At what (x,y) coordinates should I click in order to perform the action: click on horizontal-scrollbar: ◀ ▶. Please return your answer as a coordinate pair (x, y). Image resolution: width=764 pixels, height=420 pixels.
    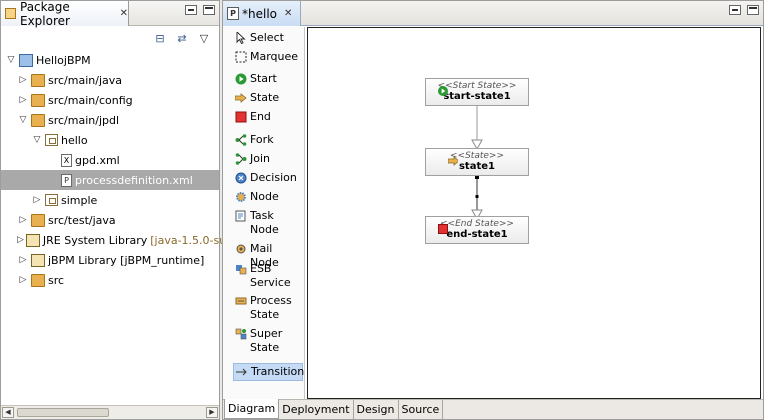
    Looking at the image, I should click on (110, 412).